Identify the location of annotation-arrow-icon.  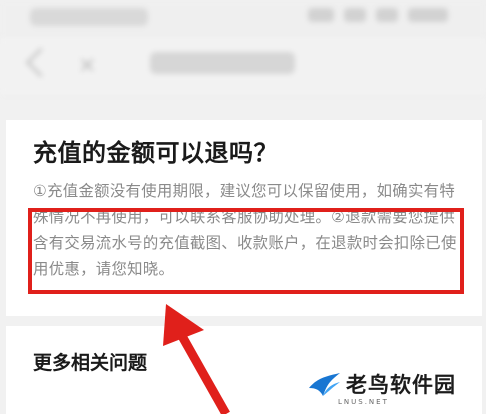
(196, 359).